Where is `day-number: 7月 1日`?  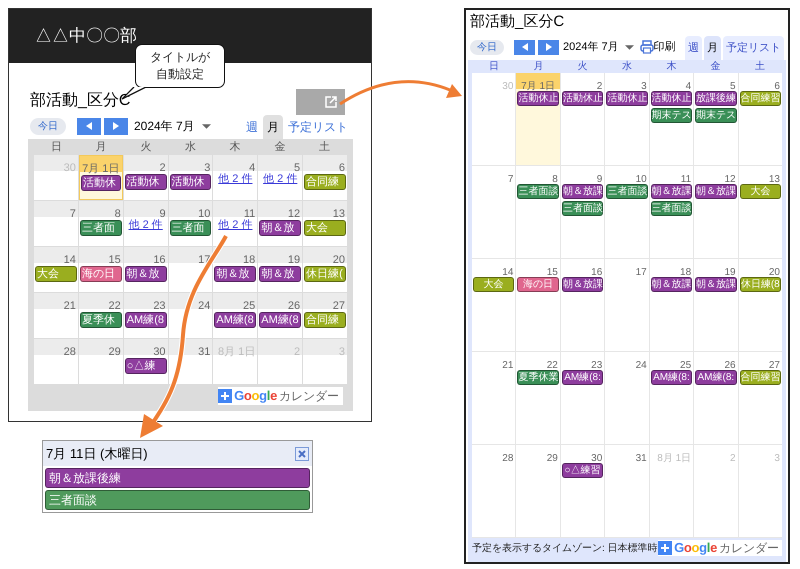 day-number: 7月 1日 is located at coordinates (101, 169).